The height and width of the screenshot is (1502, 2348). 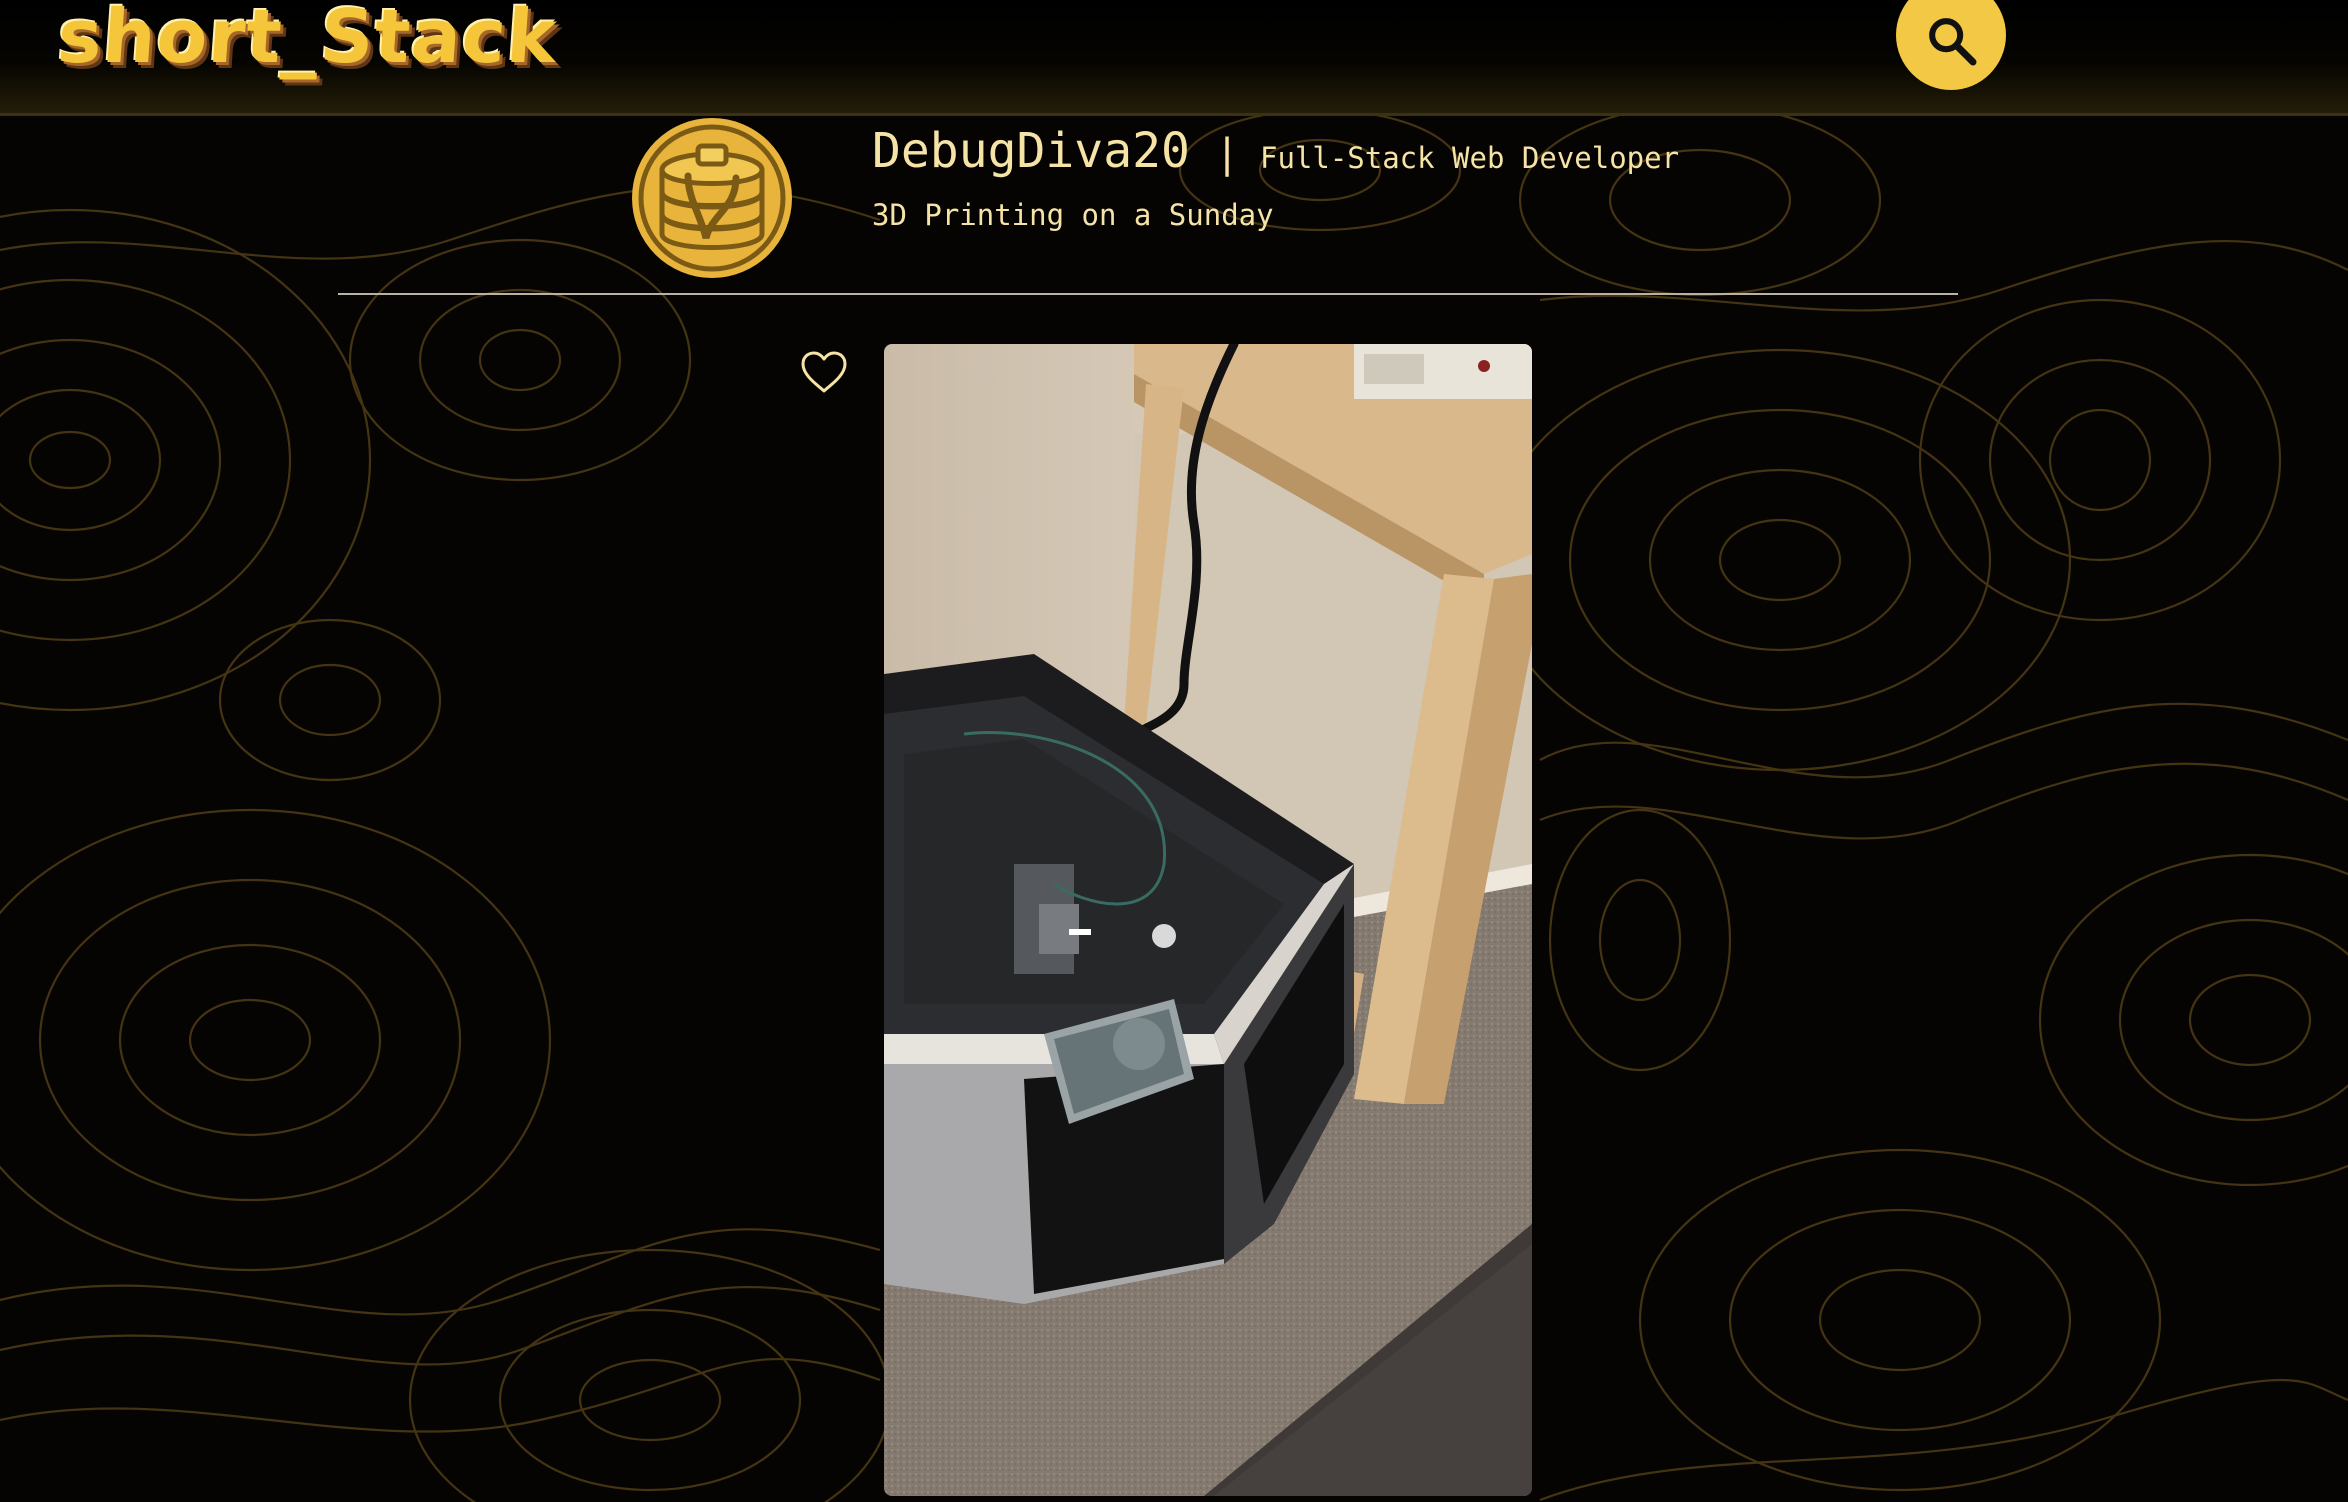 I want to click on search-icon, so click(x=1953, y=42).